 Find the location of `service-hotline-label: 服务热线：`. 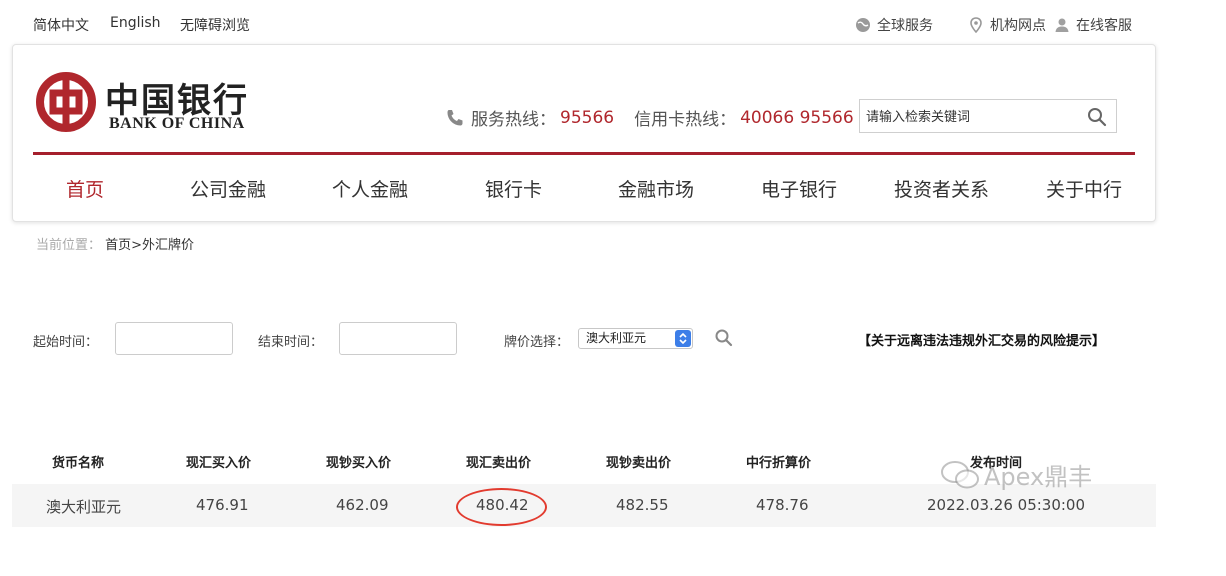

service-hotline-label: 服务热线： is located at coordinates (513, 120).